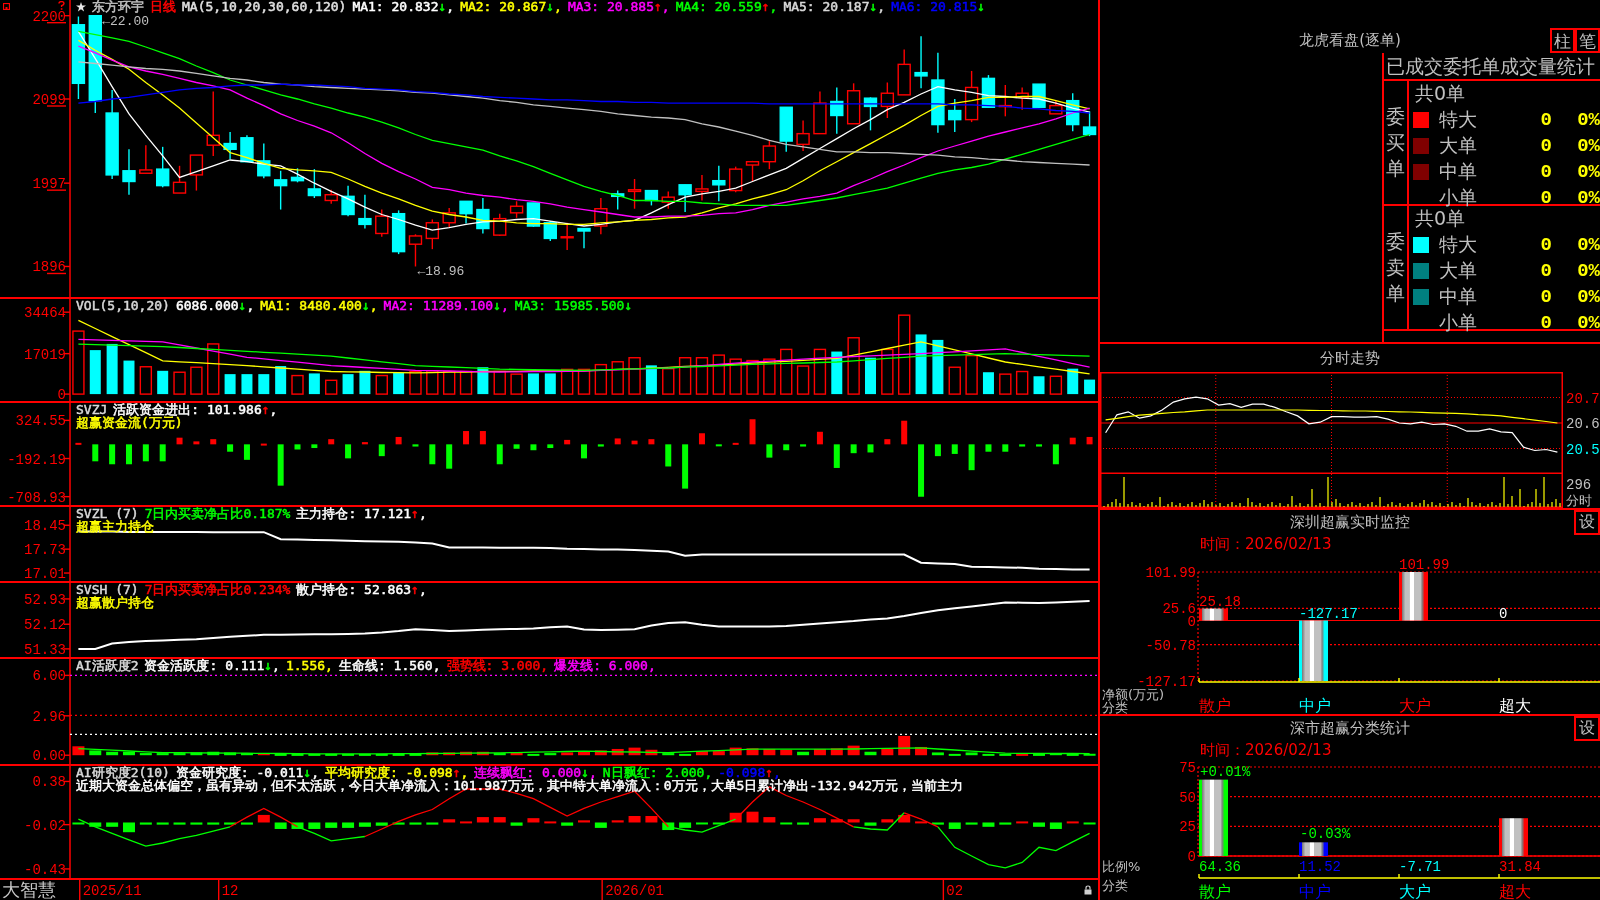 The image size is (1600, 900). I want to click on panel-title: 深圳超赢实时监控, so click(1350, 522).